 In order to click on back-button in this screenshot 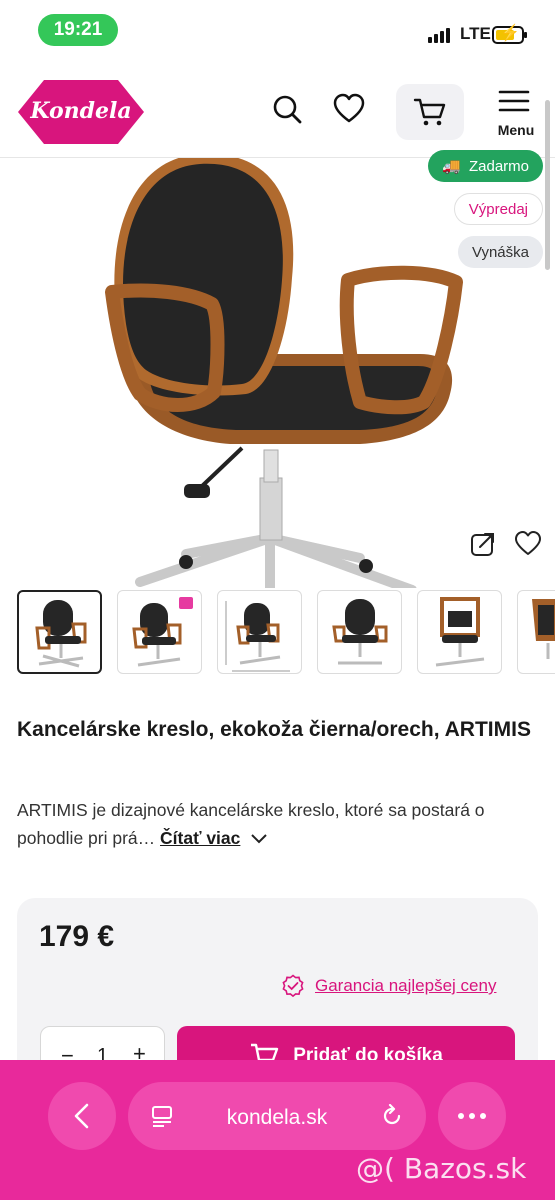, I will do `click(82, 1116)`.